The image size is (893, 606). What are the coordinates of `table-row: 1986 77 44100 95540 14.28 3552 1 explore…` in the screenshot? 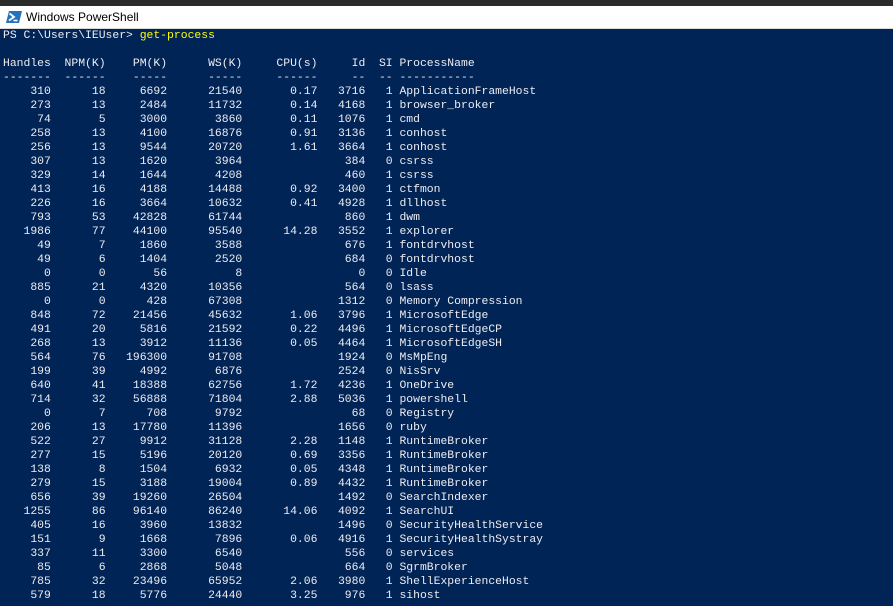 It's located at (229, 232).